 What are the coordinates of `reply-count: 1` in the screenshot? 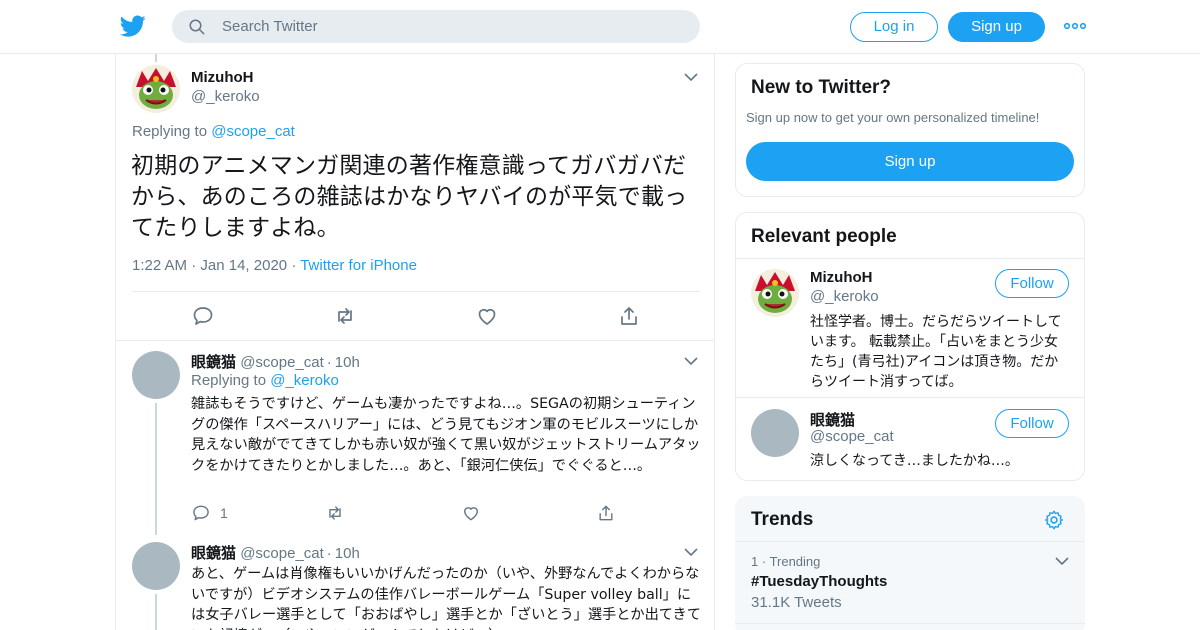 It's located at (224, 513).